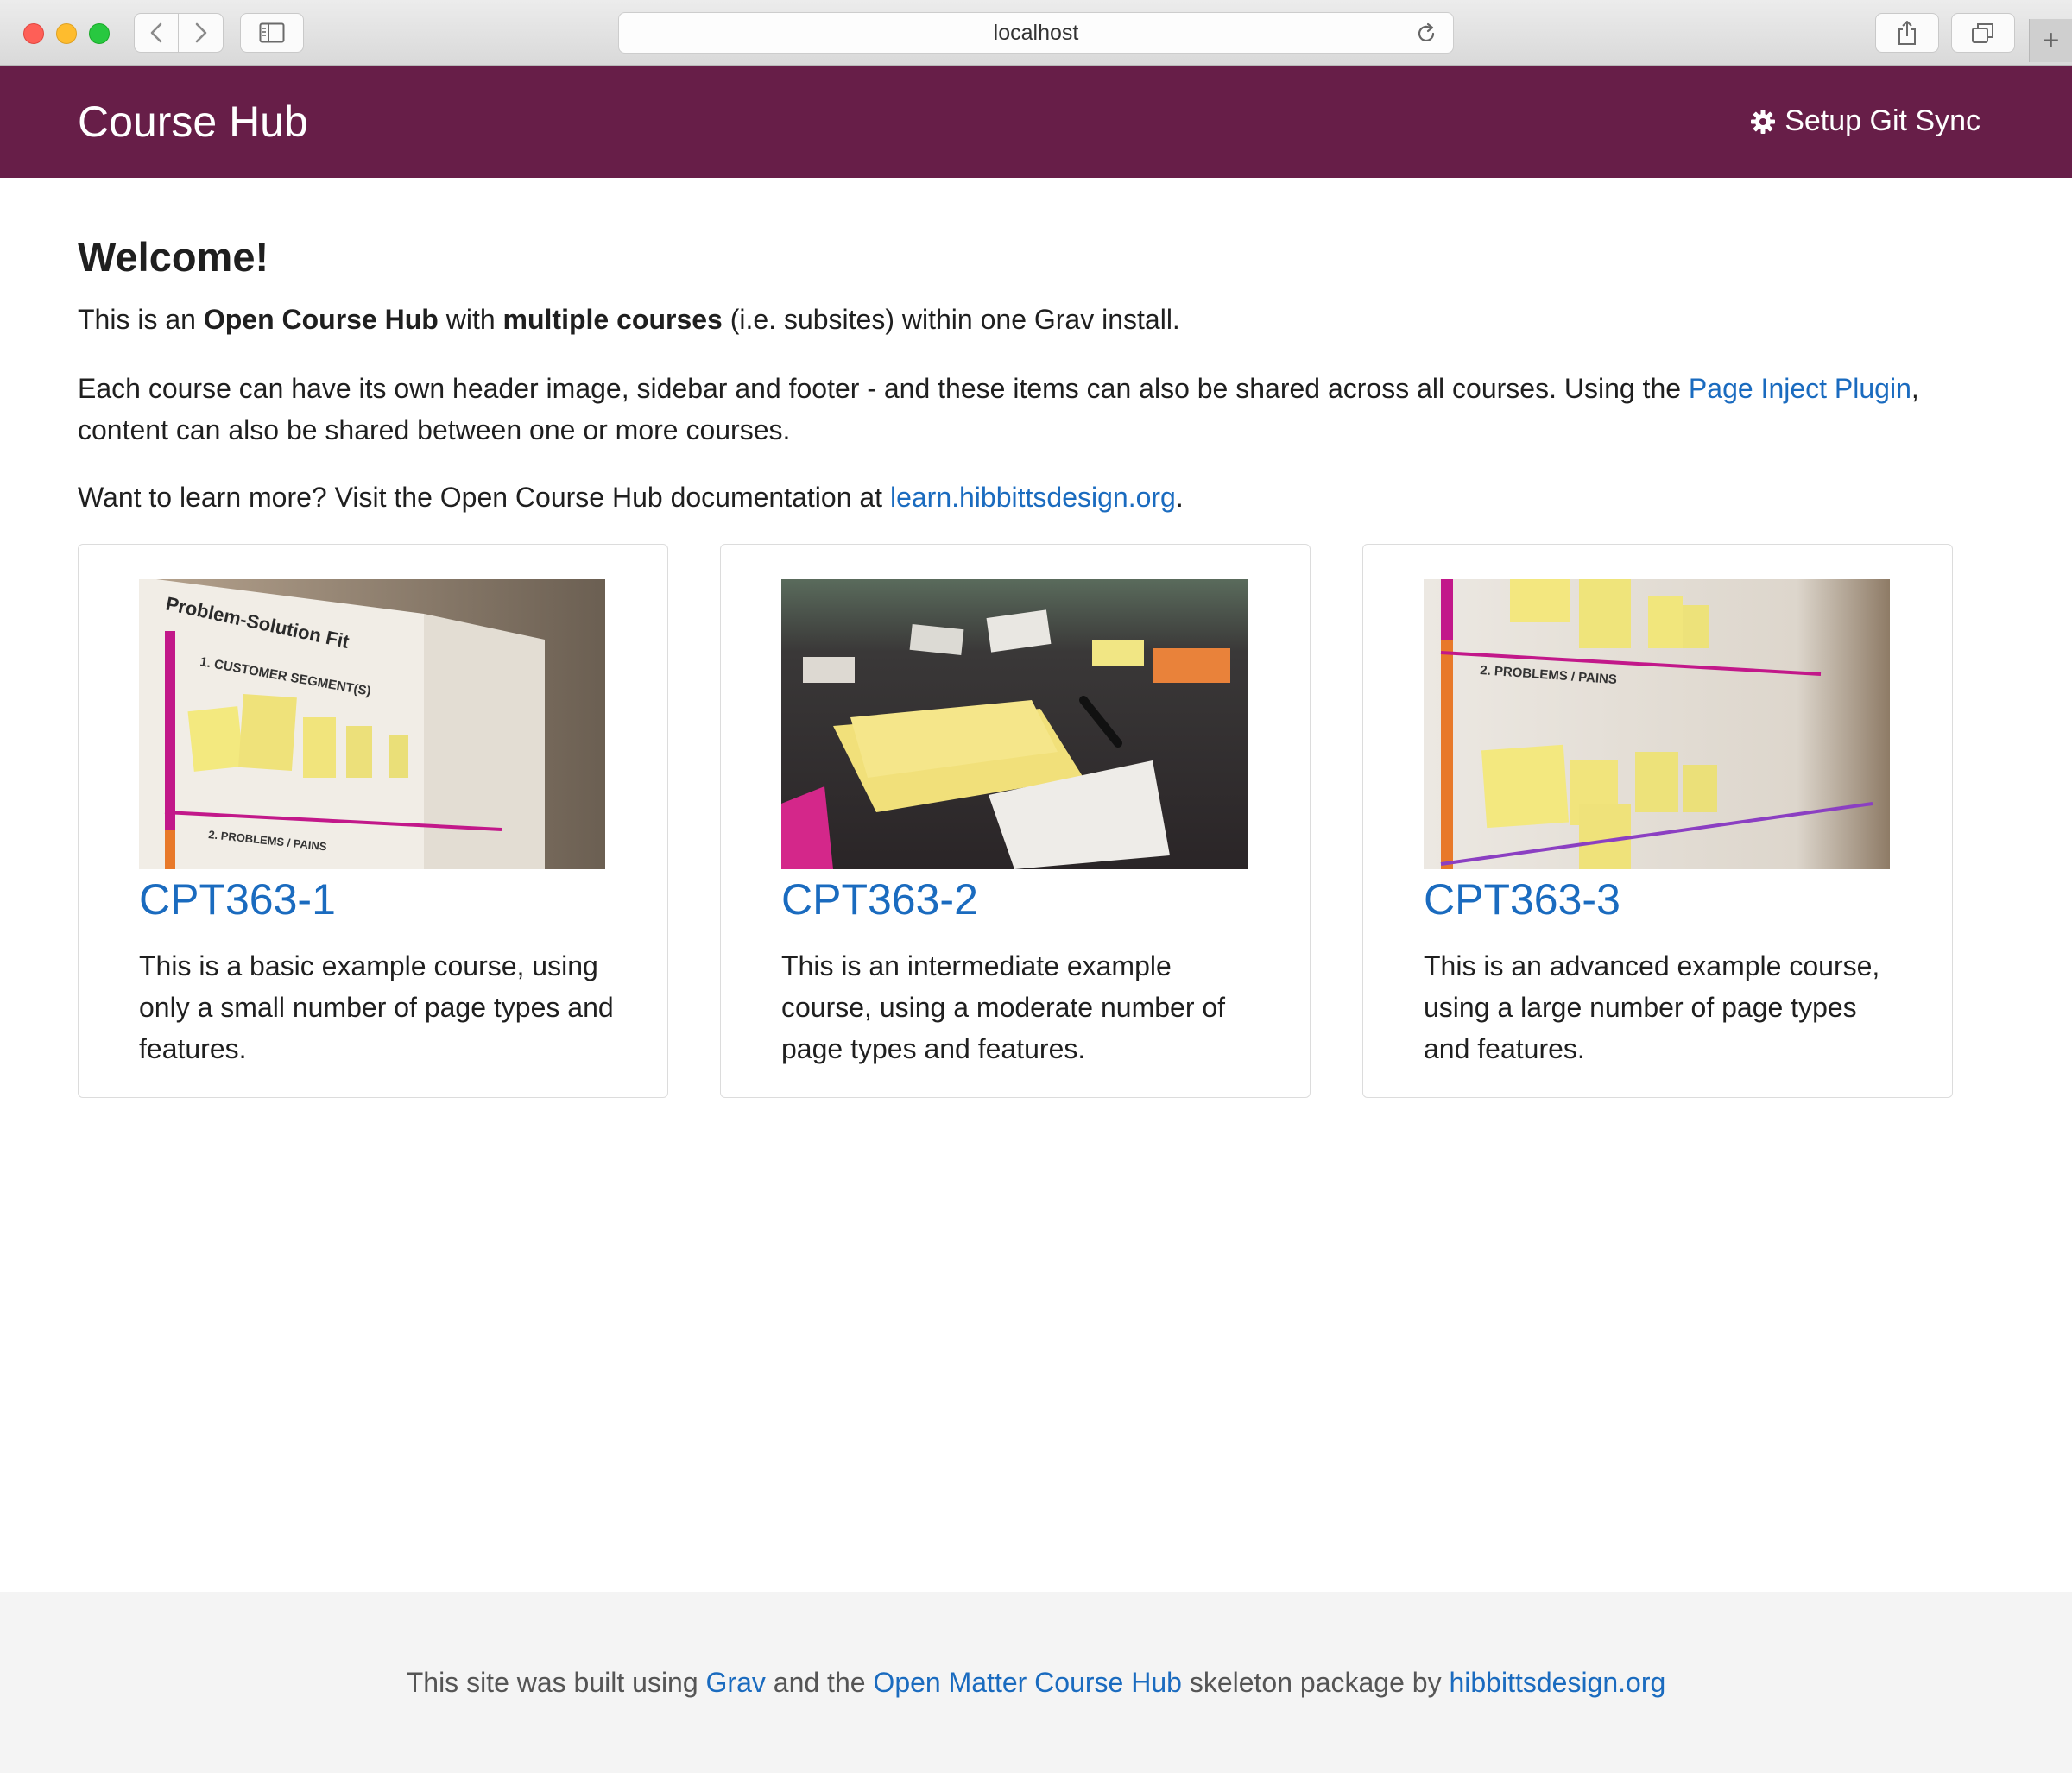  Describe the element at coordinates (879, 899) in the screenshot. I see `course-title-link: CPT363-2` at that location.